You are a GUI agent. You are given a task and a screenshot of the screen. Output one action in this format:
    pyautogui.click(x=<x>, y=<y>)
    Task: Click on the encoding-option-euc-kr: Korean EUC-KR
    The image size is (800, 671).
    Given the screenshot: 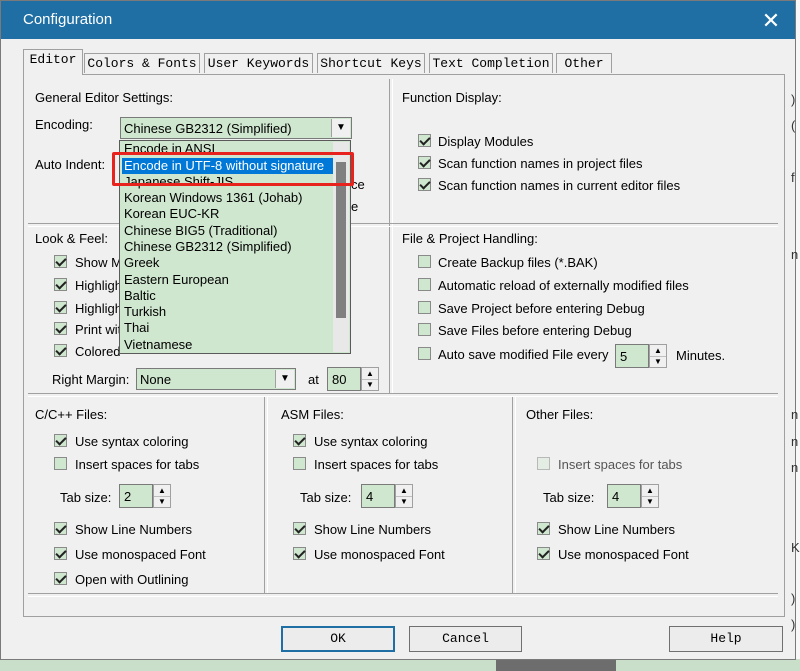 What is the action you would take?
    pyautogui.click(x=228, y=214)
    